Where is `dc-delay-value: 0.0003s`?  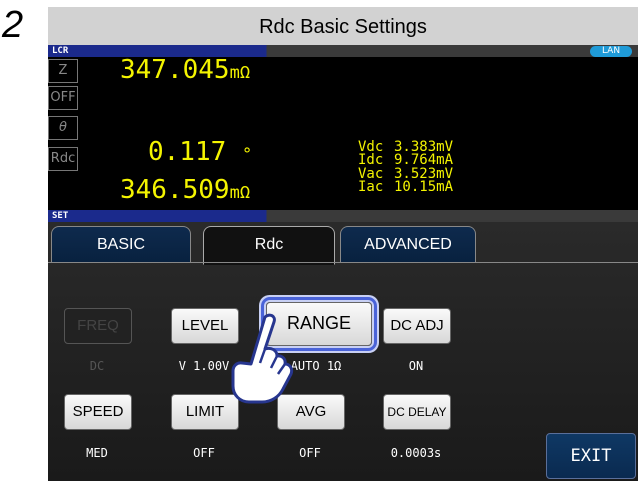 dc-delay-value: 0.0003s is located at coordinates (416, 453).